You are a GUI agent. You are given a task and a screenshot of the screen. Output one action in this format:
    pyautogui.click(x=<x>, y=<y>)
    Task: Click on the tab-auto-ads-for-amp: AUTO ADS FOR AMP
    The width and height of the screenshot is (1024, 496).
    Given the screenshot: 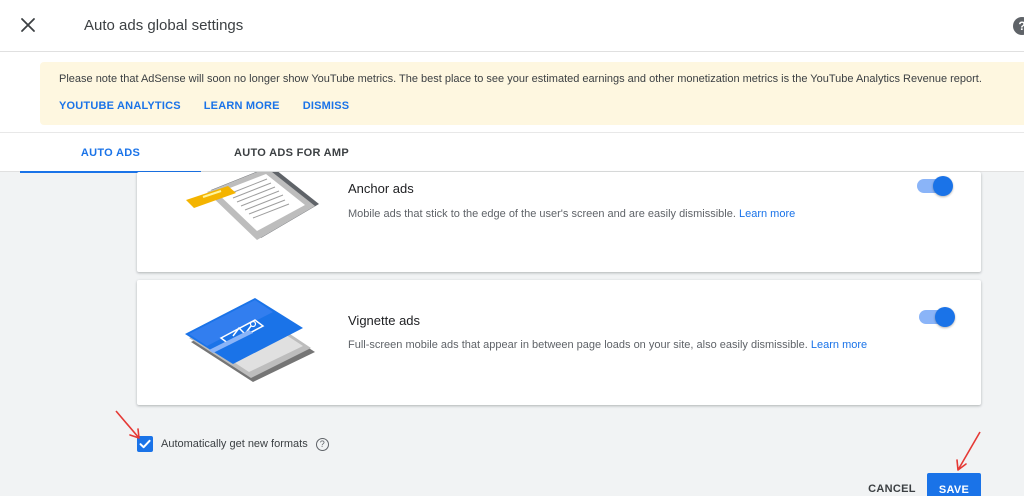 What is the action you would take?
    pyautogui.click(x=291, y=153)
    